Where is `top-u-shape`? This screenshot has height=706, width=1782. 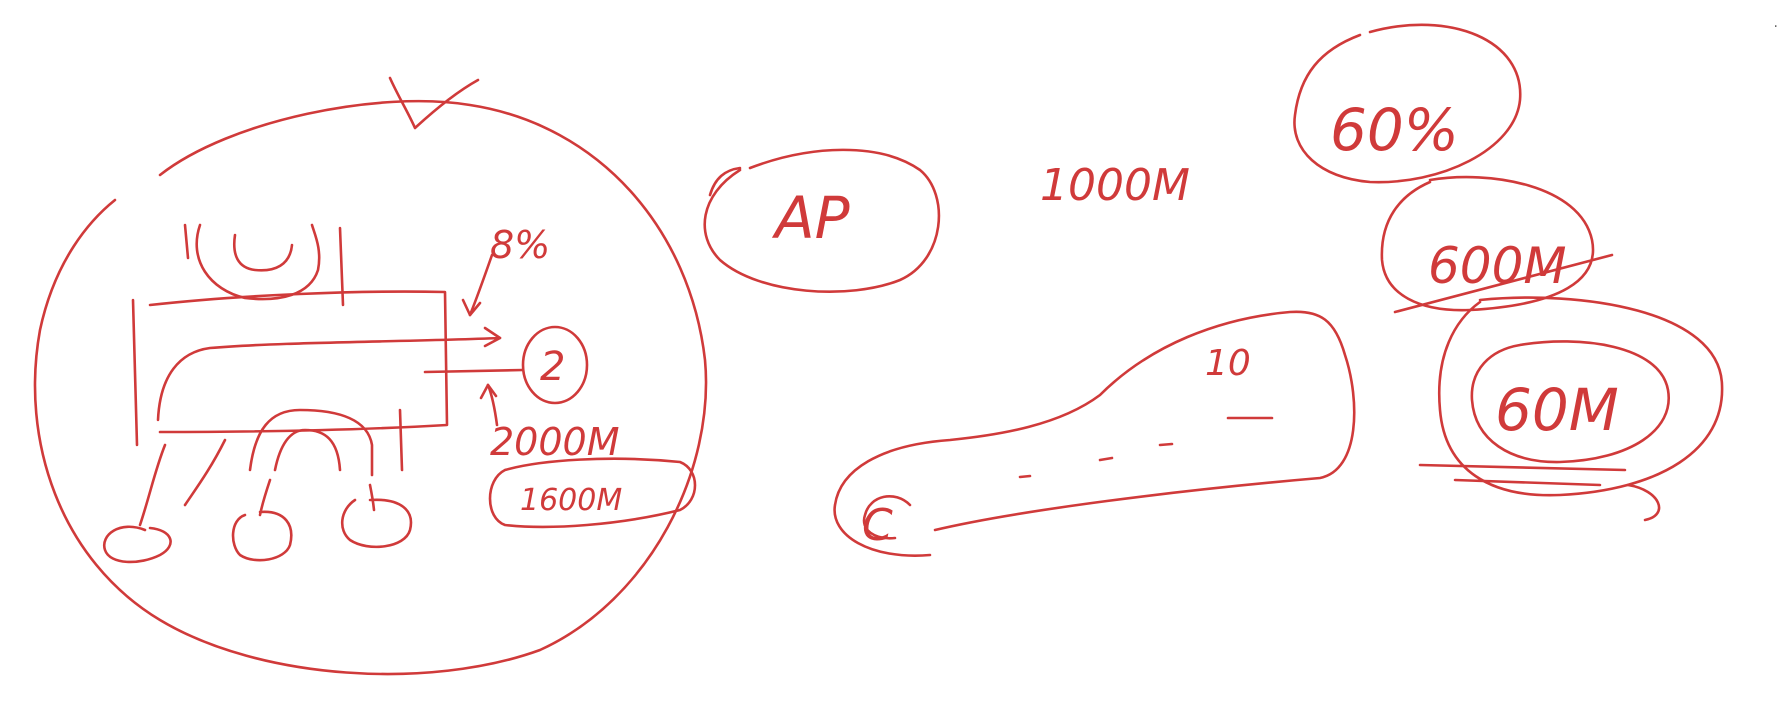 top-u-shape is located at coordinates (258, 262).